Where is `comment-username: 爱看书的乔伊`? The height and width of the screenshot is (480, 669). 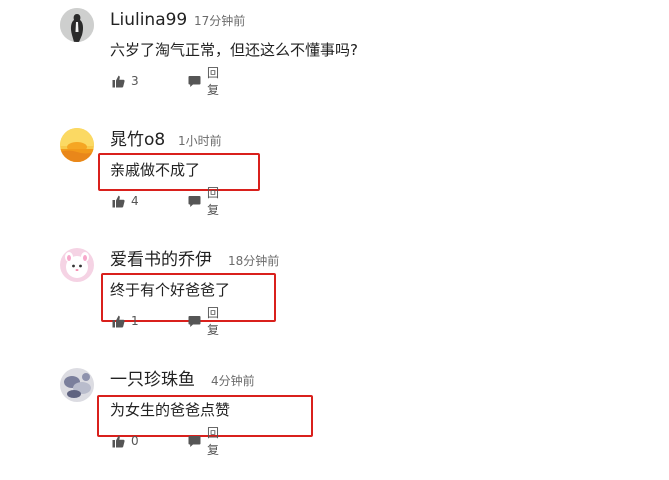
comment-username: 爱看书的乔伊 is located at coordinates (161, 260).